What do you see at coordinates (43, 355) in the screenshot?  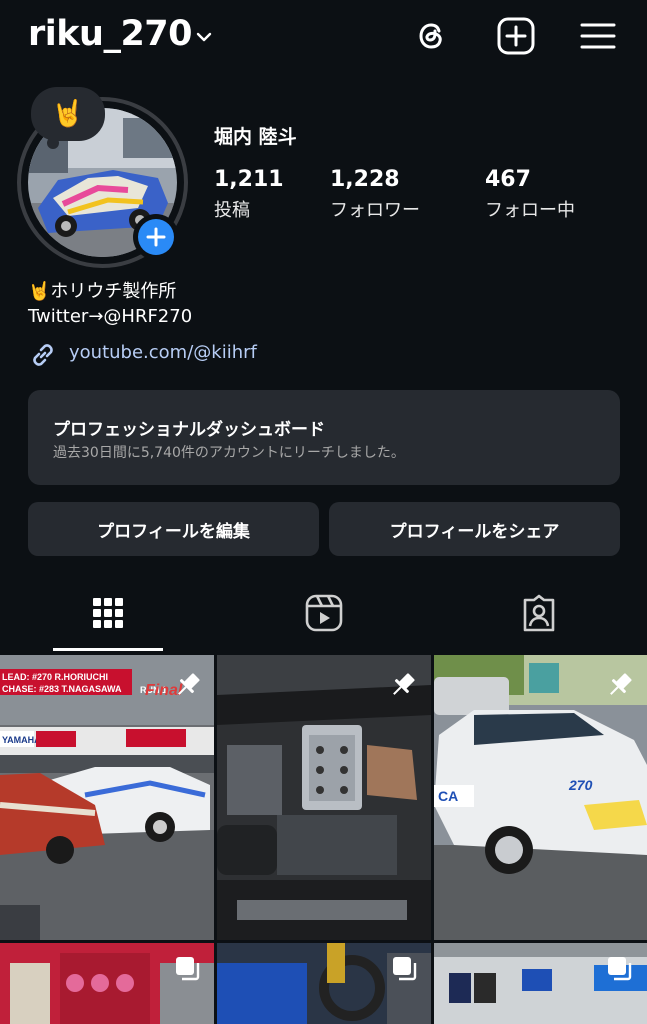 I see `link-icon` at bounding box center [43, 355].